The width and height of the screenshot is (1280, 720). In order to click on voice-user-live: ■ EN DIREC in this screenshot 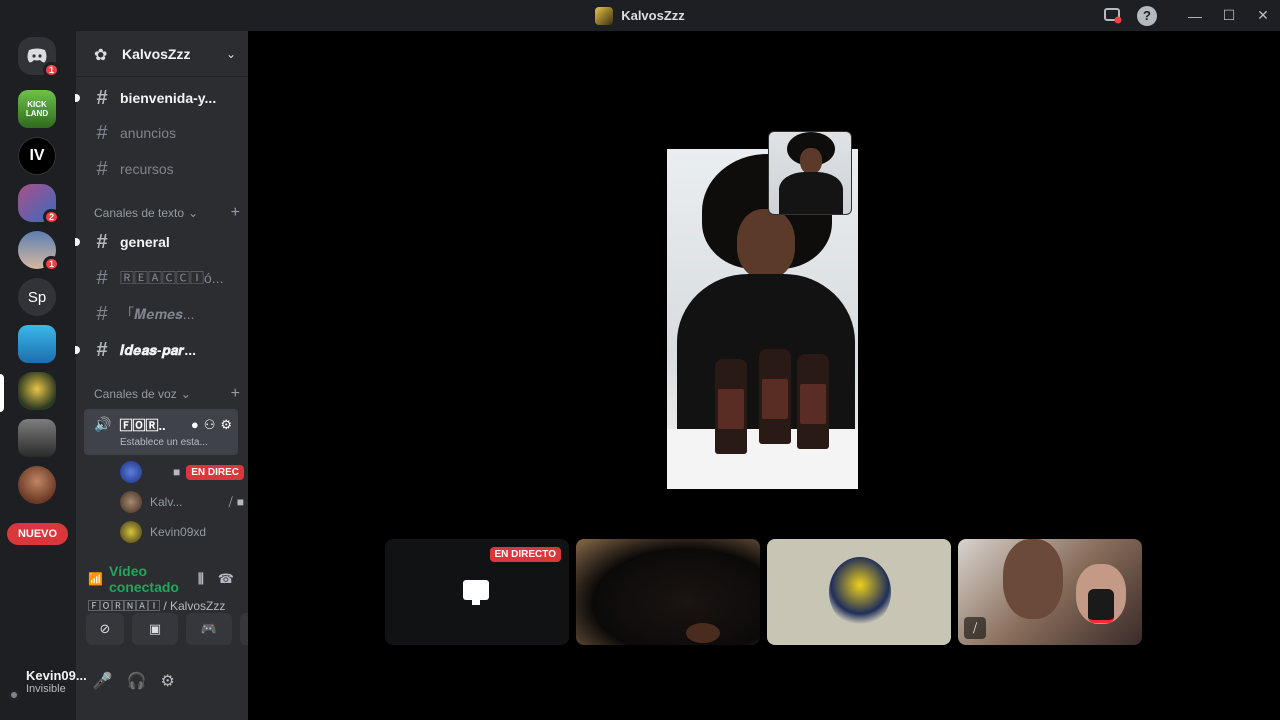, I will do `click(182, 472)`.